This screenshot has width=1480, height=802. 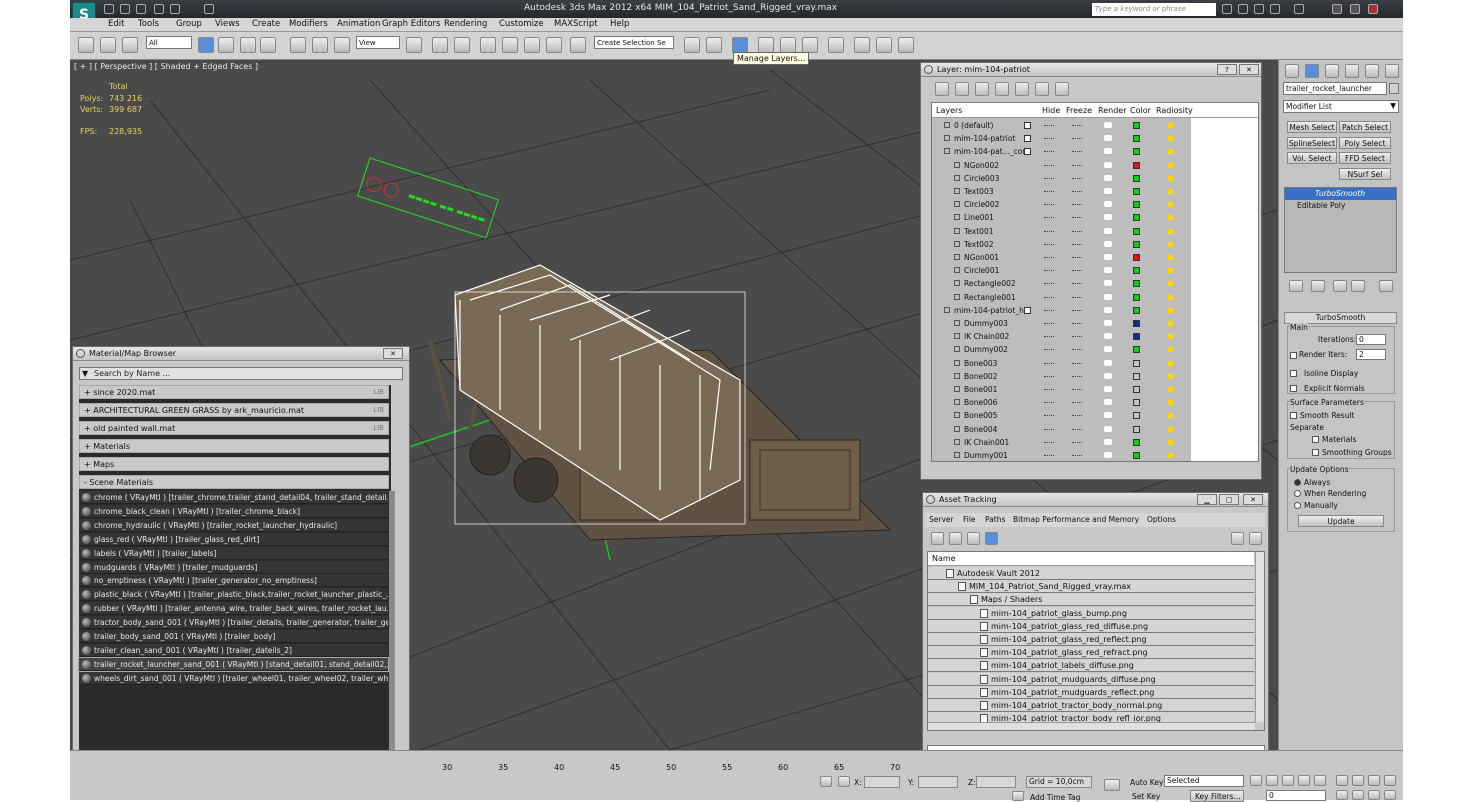 I want to click on render-iters-spinner: 2, so click(x=1371, y=354).